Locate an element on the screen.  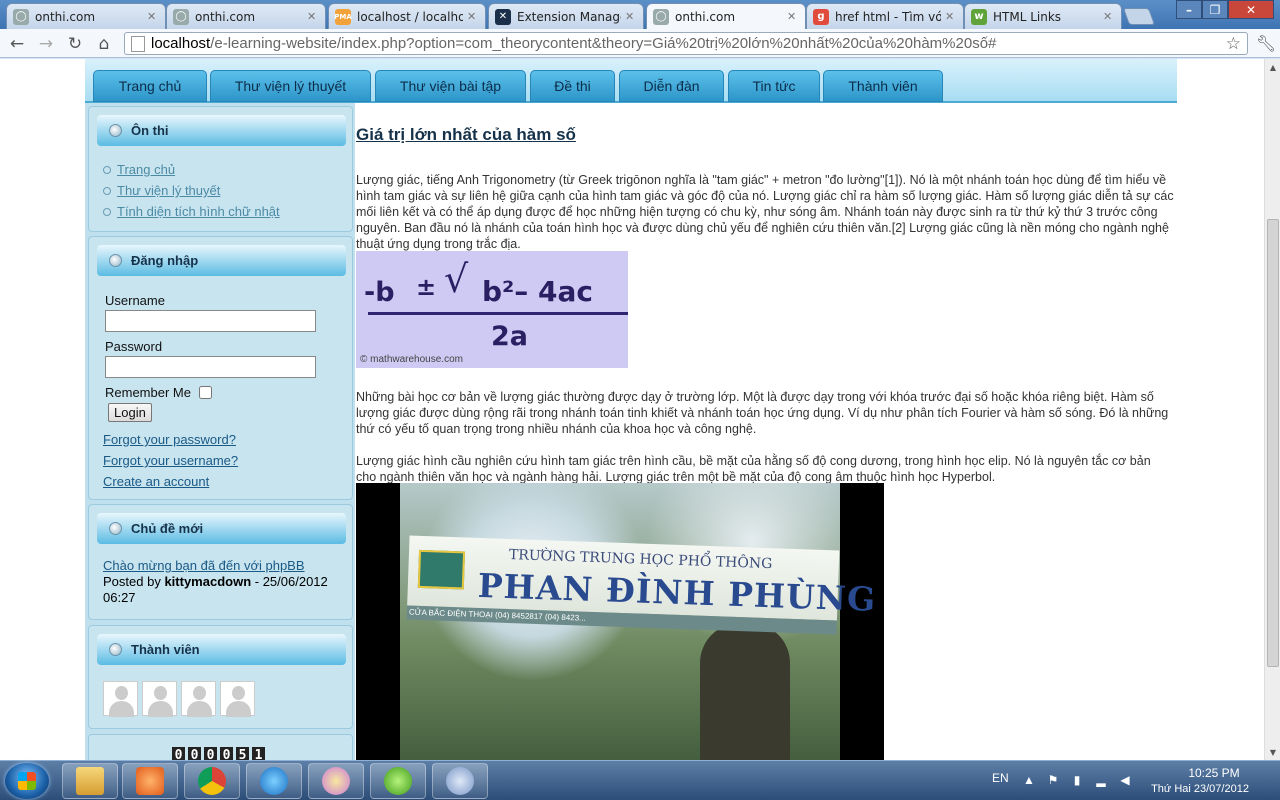
article-title: Giá trị lớn nhất của hàm số is located at coordinates (466, 135).